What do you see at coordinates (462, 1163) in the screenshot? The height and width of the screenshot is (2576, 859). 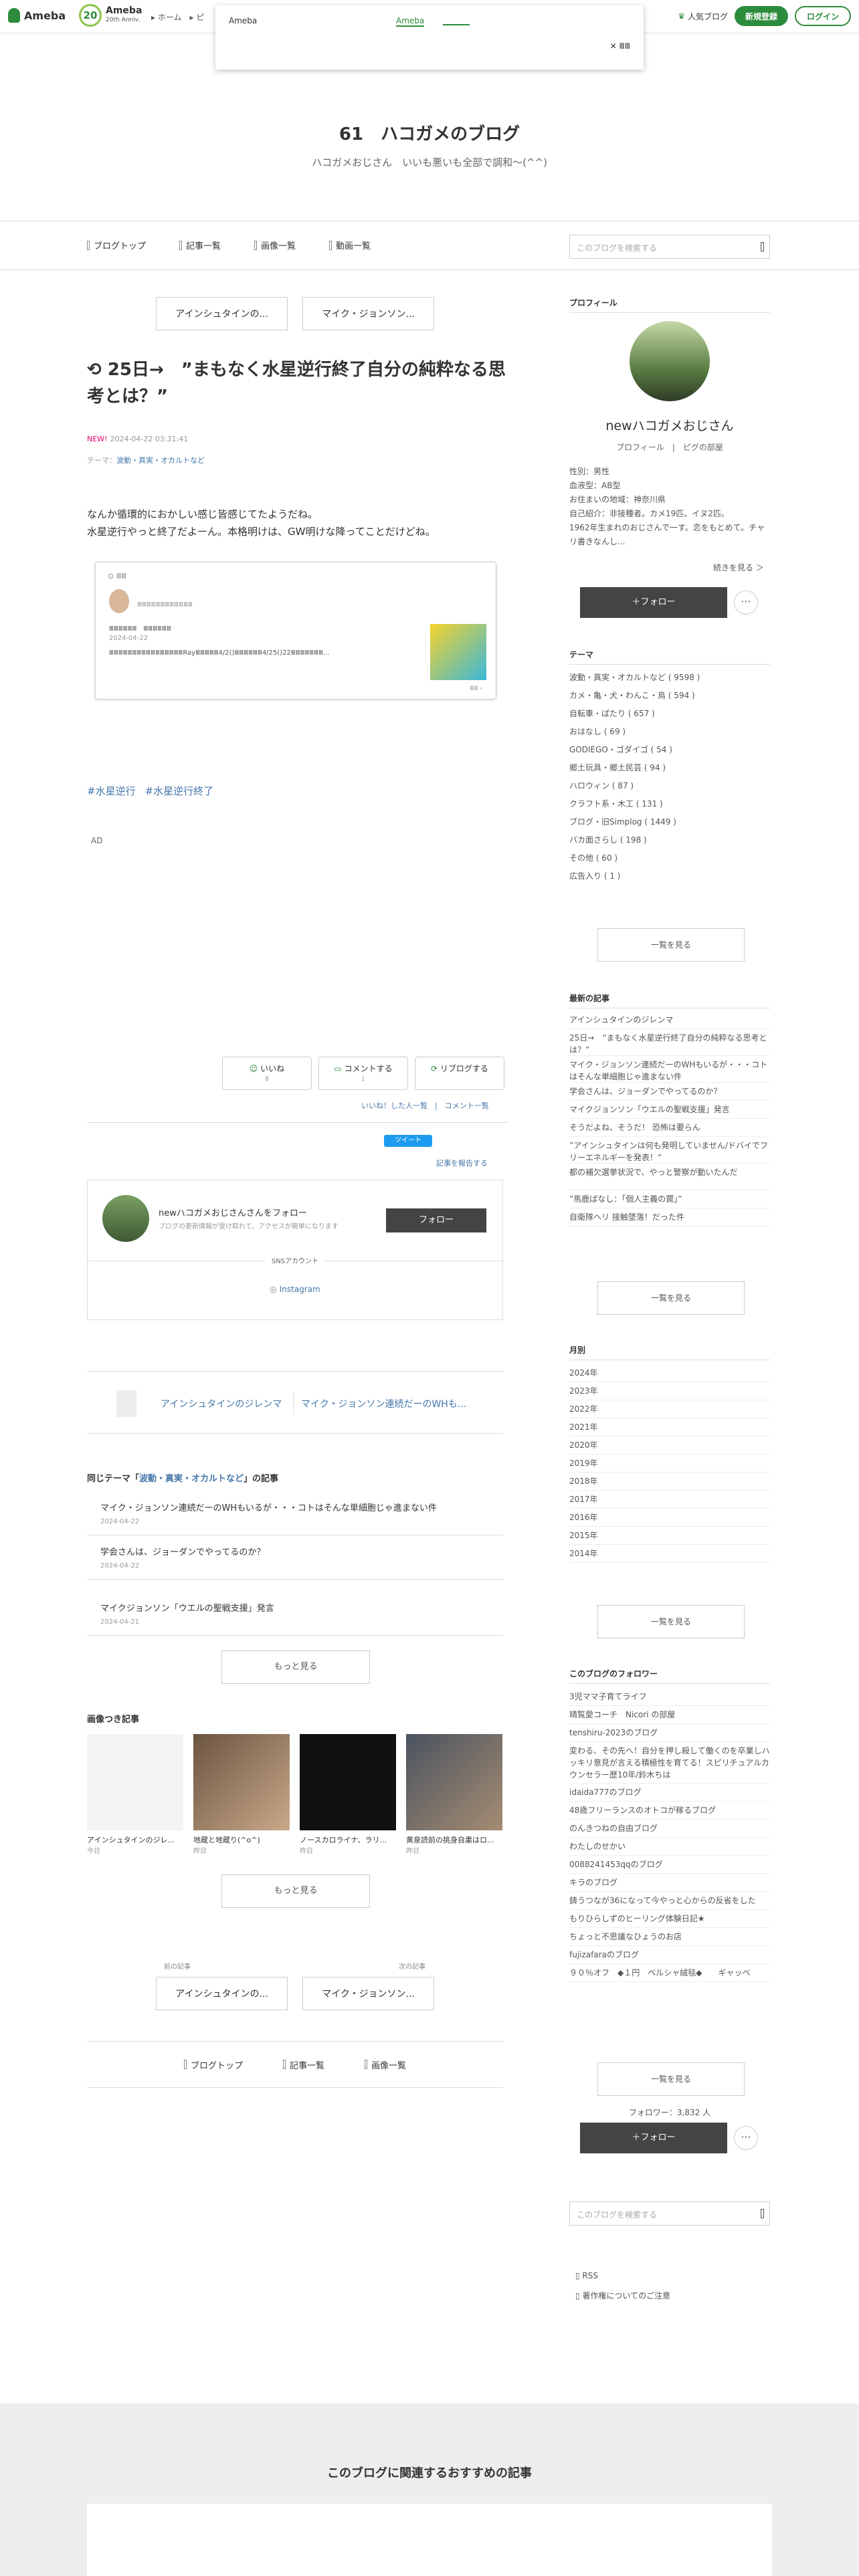 I see `report-link: 記事を報告する` at bounding box center [462, 1163].